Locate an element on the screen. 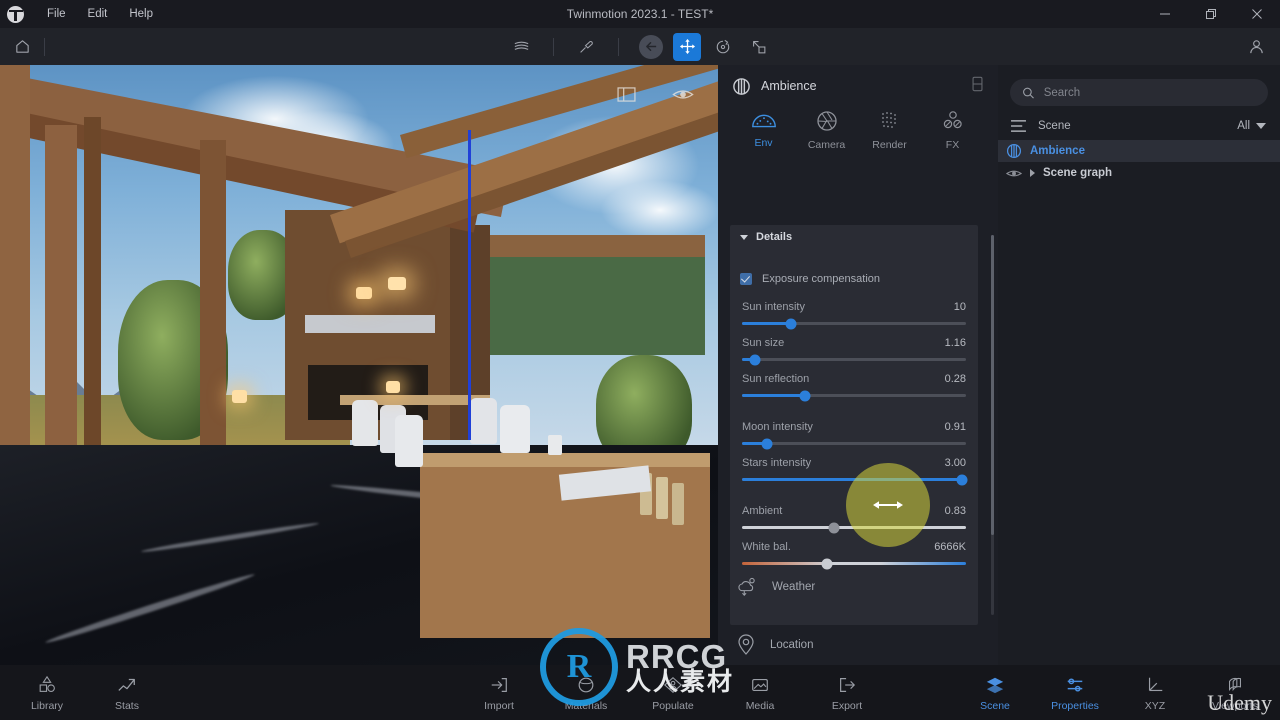 The image size is (1280, 720). restore-button is located at coordinates (1211, 14).